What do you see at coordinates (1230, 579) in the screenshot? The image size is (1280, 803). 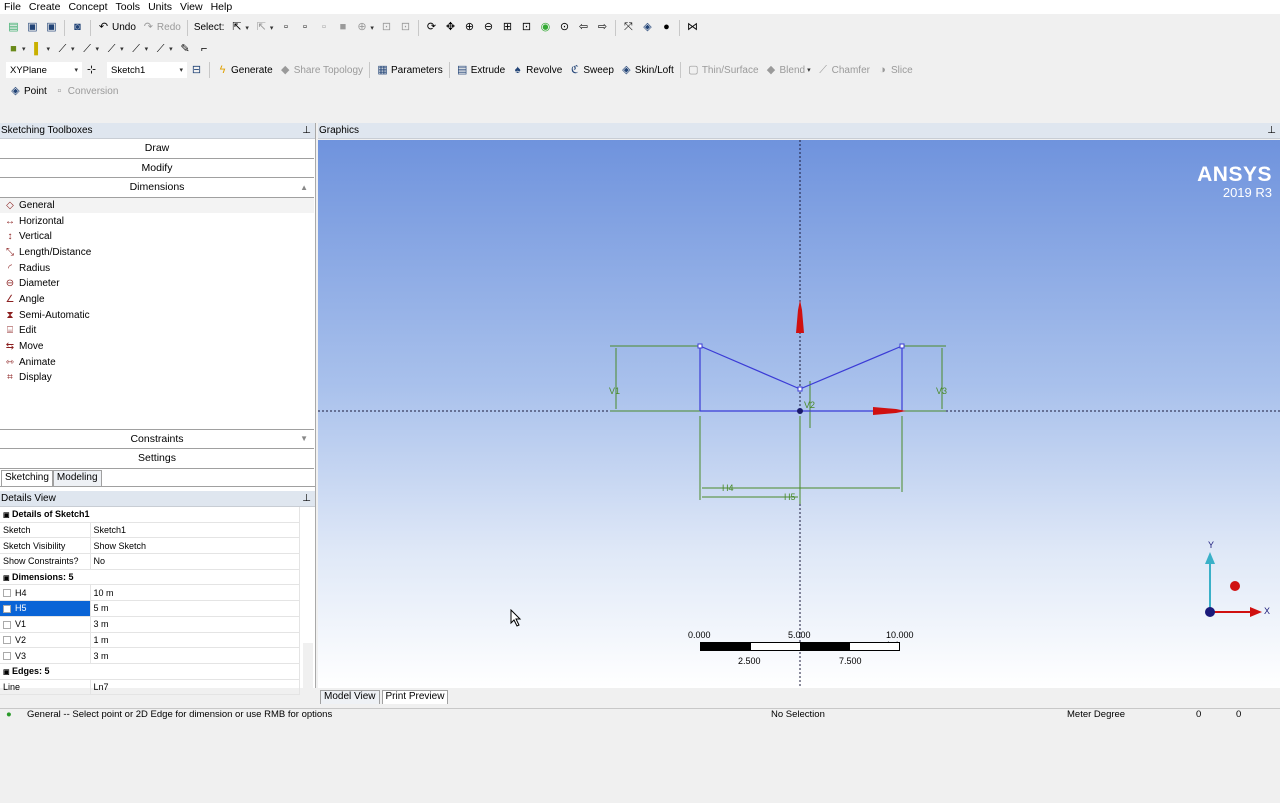 I see `axis-triad: Y X` at bounding box center [1230, 579].